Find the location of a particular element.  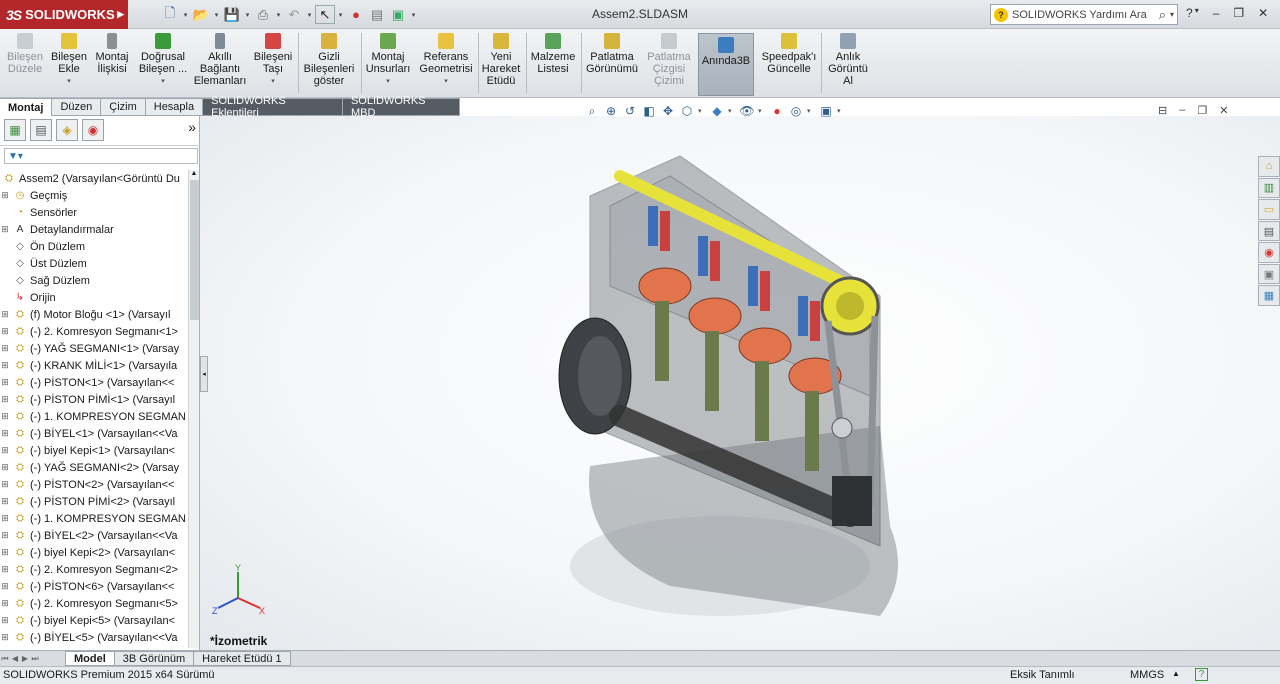

tab-model: Model is located at coordinates (90, 658).